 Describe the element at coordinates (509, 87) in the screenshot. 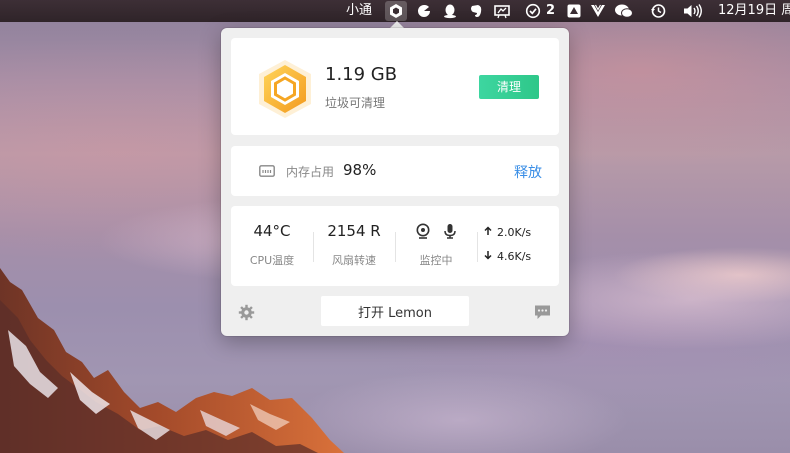

I see `clean-button: 清理` at that location.